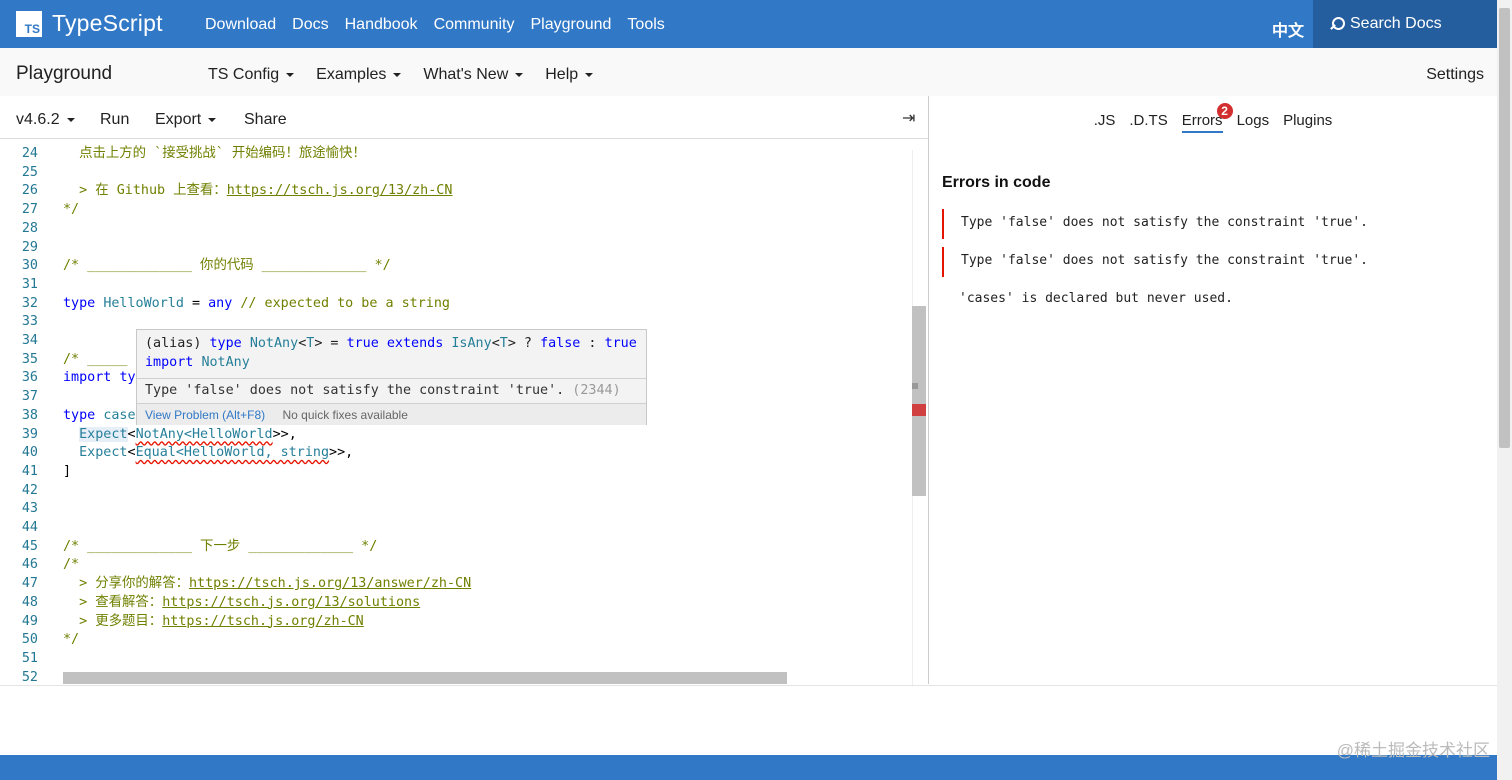  What do you see at coordinates (456, 508) in the screenshot?
I see `code-line: 43` at bounding box center [456, 508].